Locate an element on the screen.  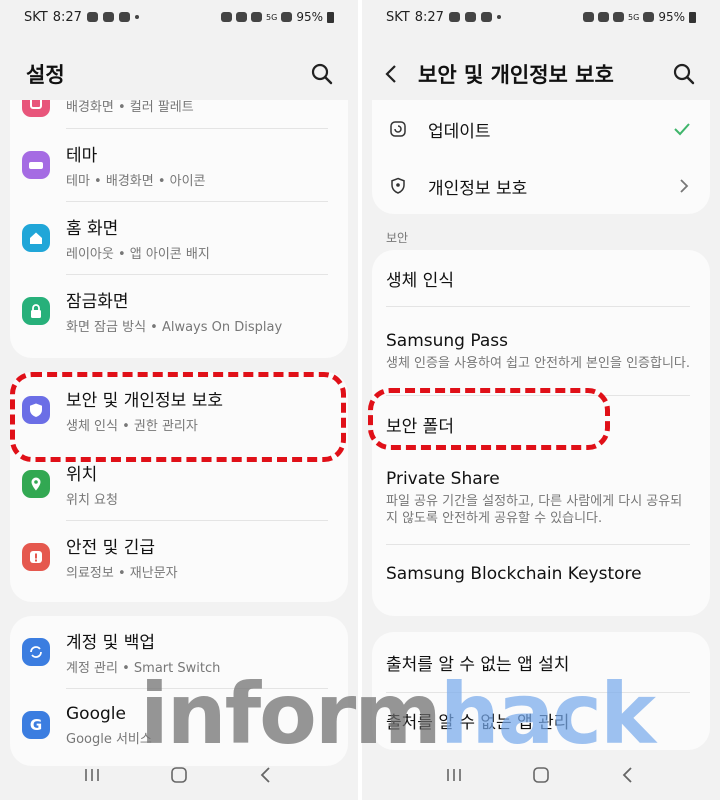
unknown-apps-group: 출처를 알 수 없는 앱 설치 출처를 알 수 없는 앱 관리 is located at coordinates (541, 691).